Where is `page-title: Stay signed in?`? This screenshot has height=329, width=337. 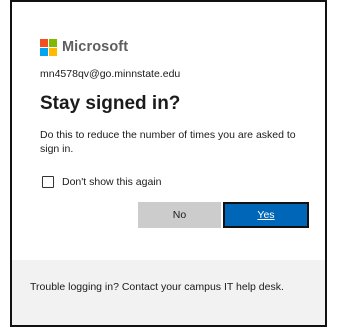 page-title: Stay signed in? is located at coordinates (110, 103).